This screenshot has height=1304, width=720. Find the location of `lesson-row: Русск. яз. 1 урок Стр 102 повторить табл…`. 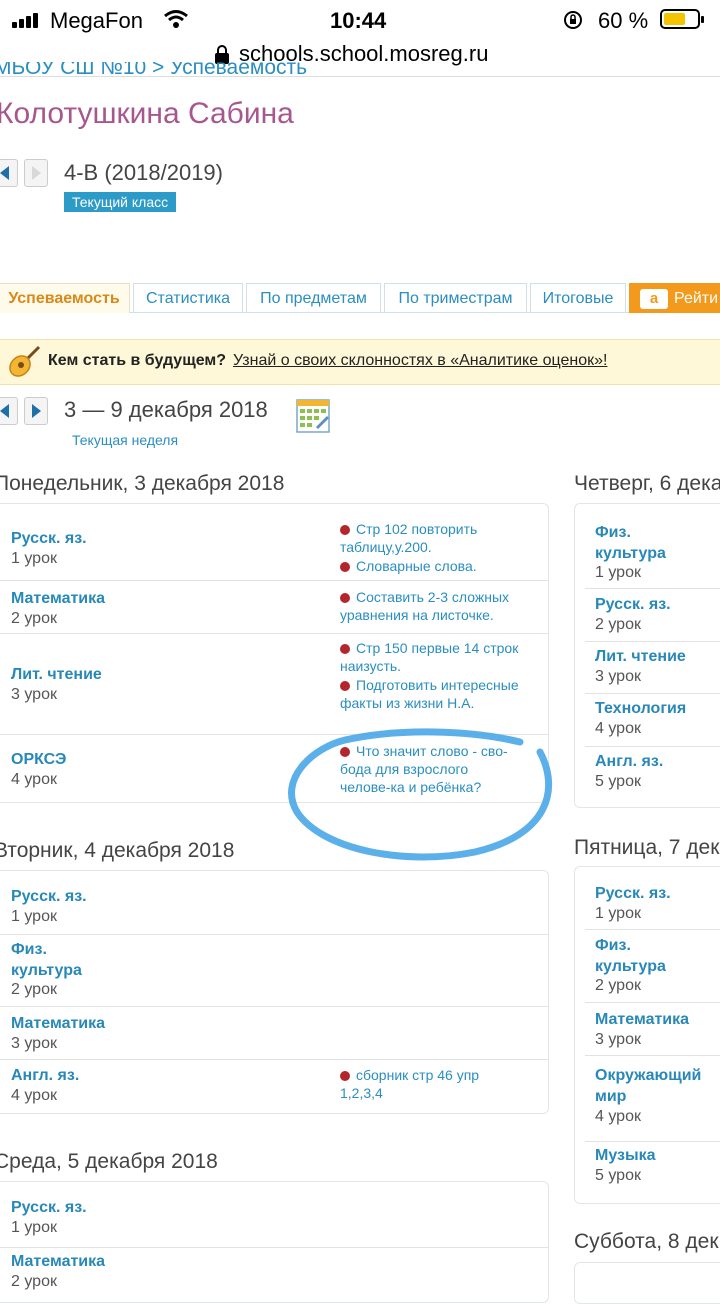

lesson-row: Русск. яз. 1 урок Стр 102 повторить табл… is located at coordinates (274, 547).